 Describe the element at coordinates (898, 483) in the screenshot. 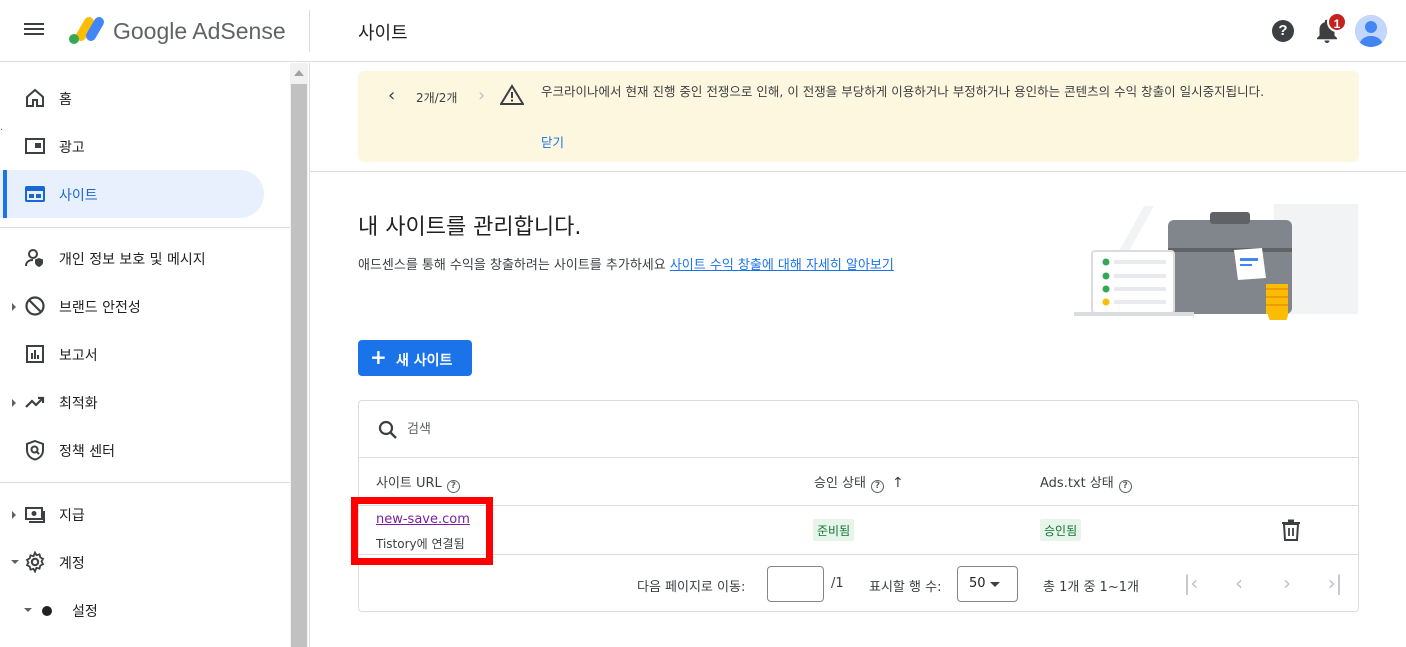

I see `sort-ascending-icon: ↑` at that location.